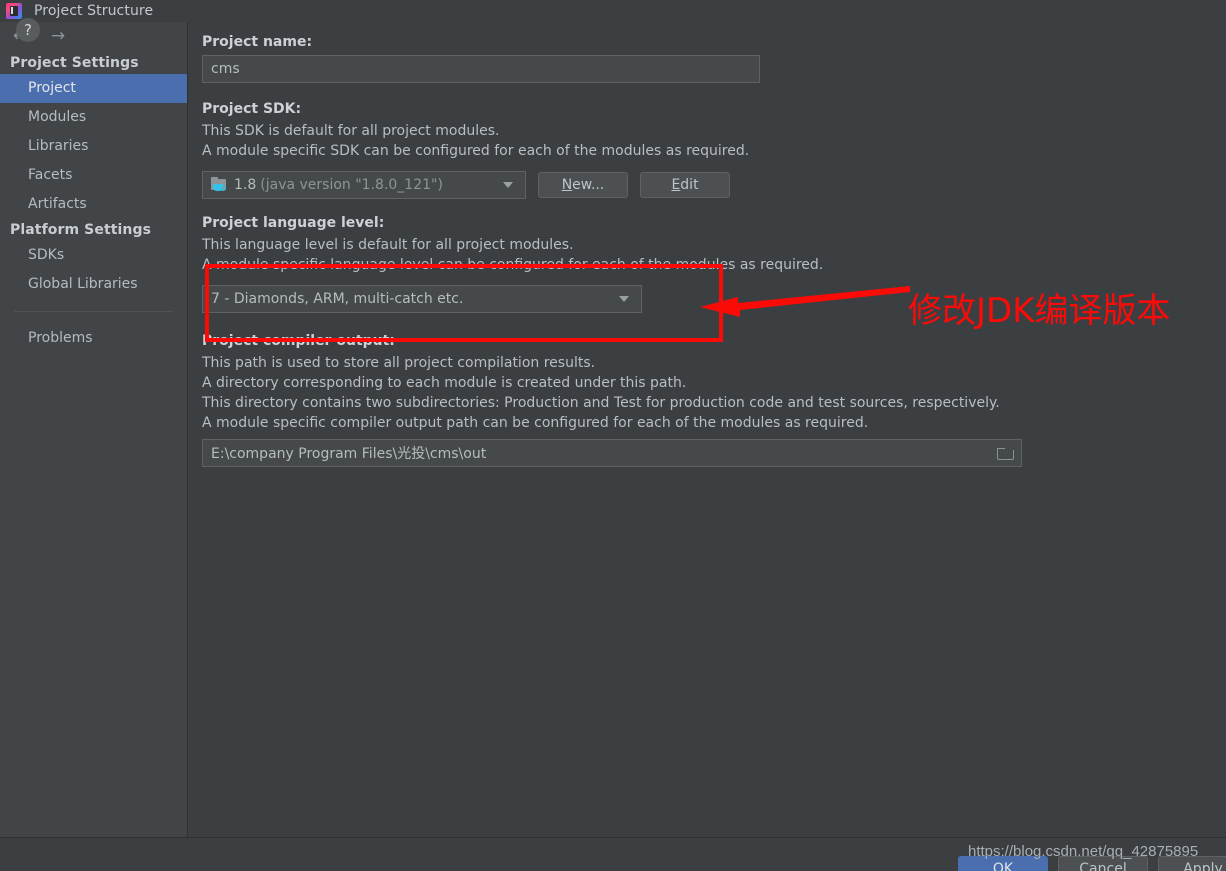 The width and height of the screenshot is (1226, 871). What do you see at coordinates (245, 185) in the screenshot?
I see `project-sdk-version: 1.8` at bounding box center [245, 185].